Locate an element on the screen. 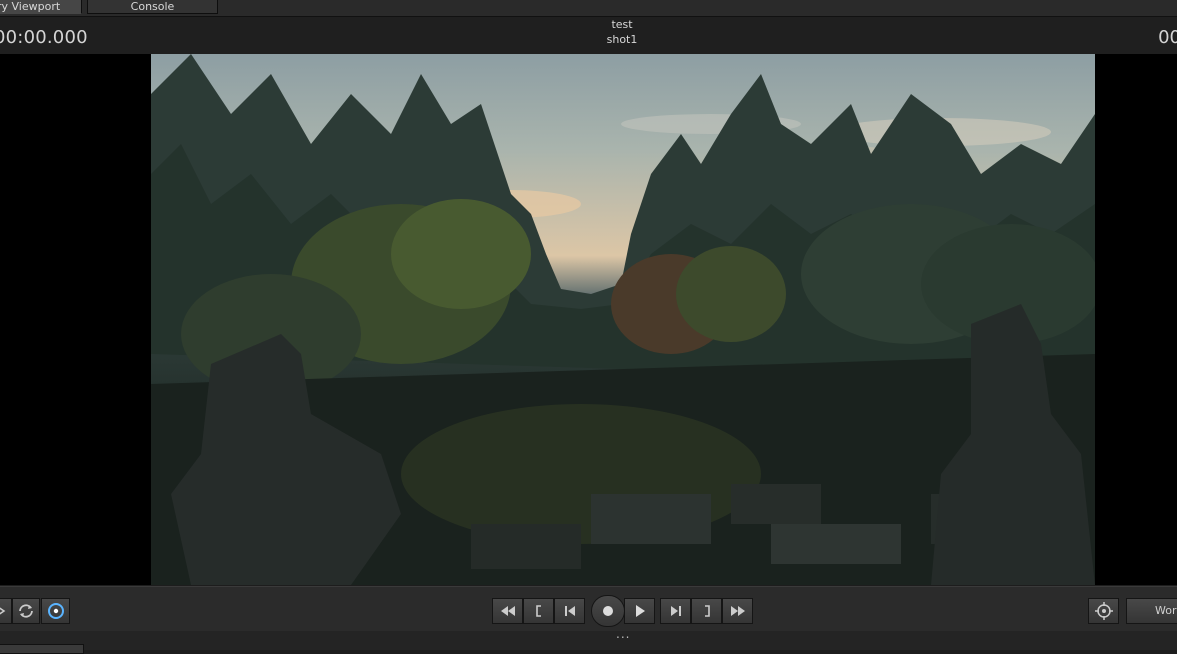 The height and width of the screenshot is (654, 1177). coordinate-space-button: Worl is located at coordinates (1151, 611).